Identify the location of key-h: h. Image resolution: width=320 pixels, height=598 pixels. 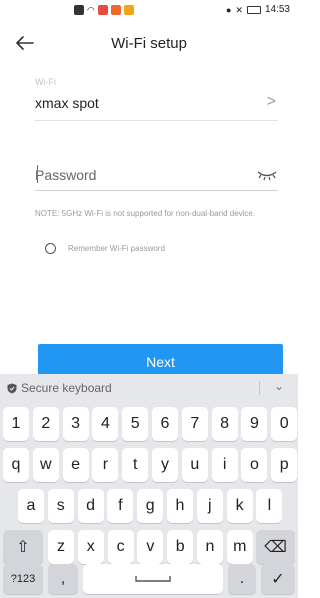
(180, 506).